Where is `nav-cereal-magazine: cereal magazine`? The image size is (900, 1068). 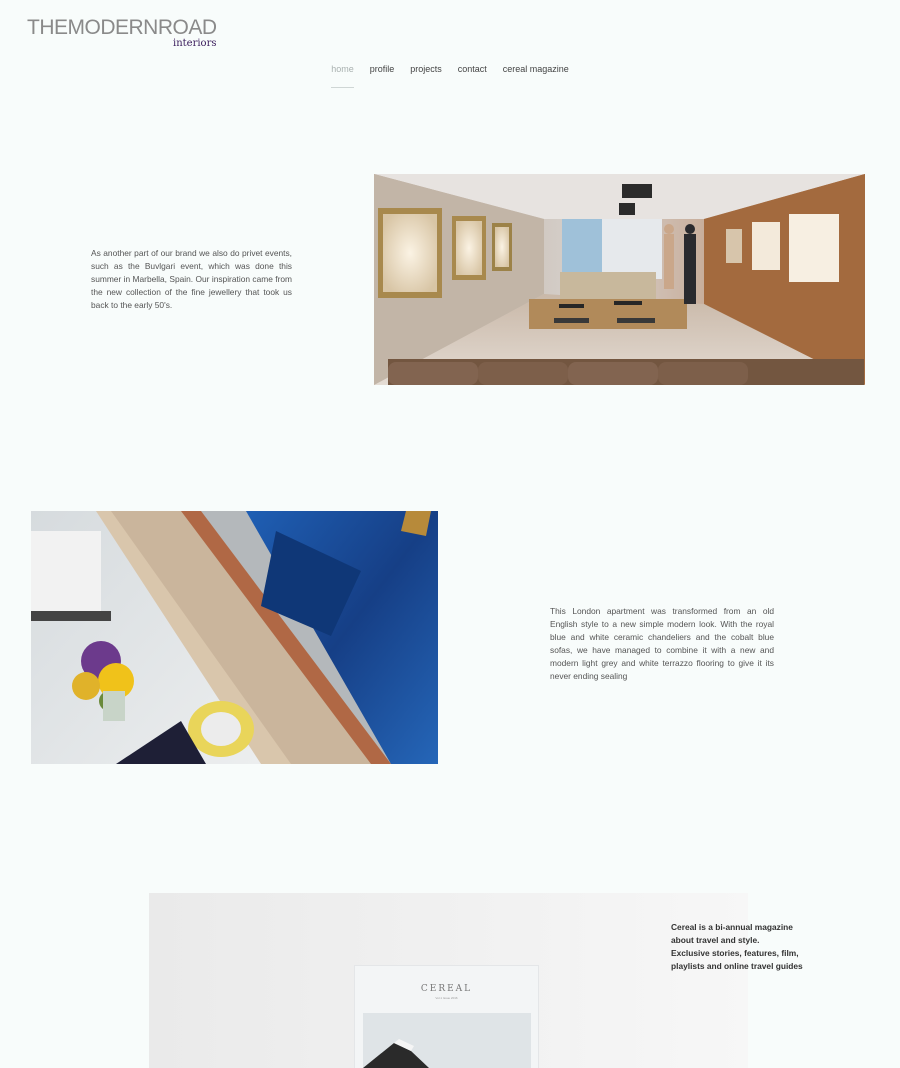
nav-cereal-magazine: cereal magazine is located at coordinates (536, 74).